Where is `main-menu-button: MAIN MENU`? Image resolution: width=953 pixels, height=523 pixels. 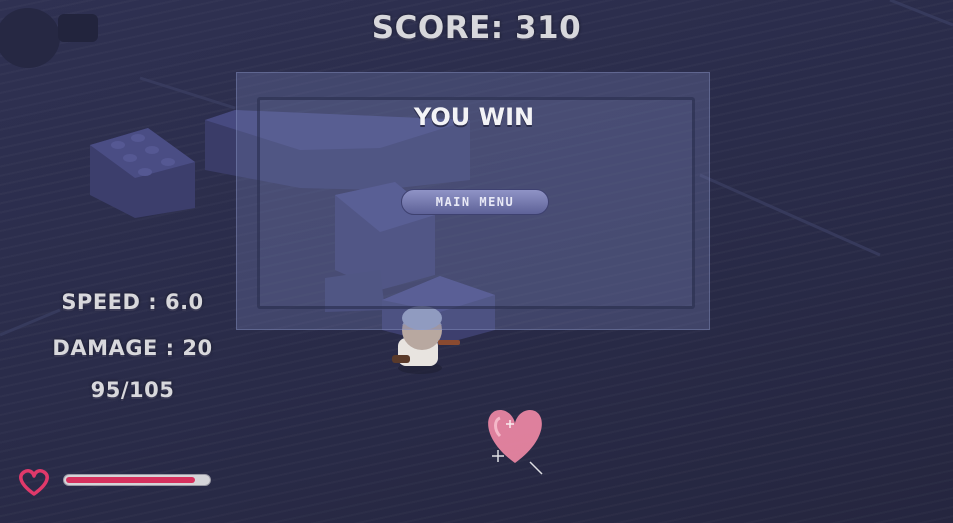
main-menu-button: MAIN MENU is located at coordinates (475, 202).